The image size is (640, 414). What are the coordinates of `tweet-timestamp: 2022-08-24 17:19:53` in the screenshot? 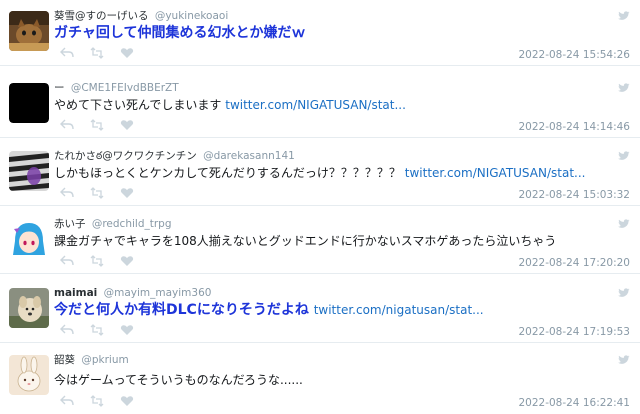 It's located at (574, 332).